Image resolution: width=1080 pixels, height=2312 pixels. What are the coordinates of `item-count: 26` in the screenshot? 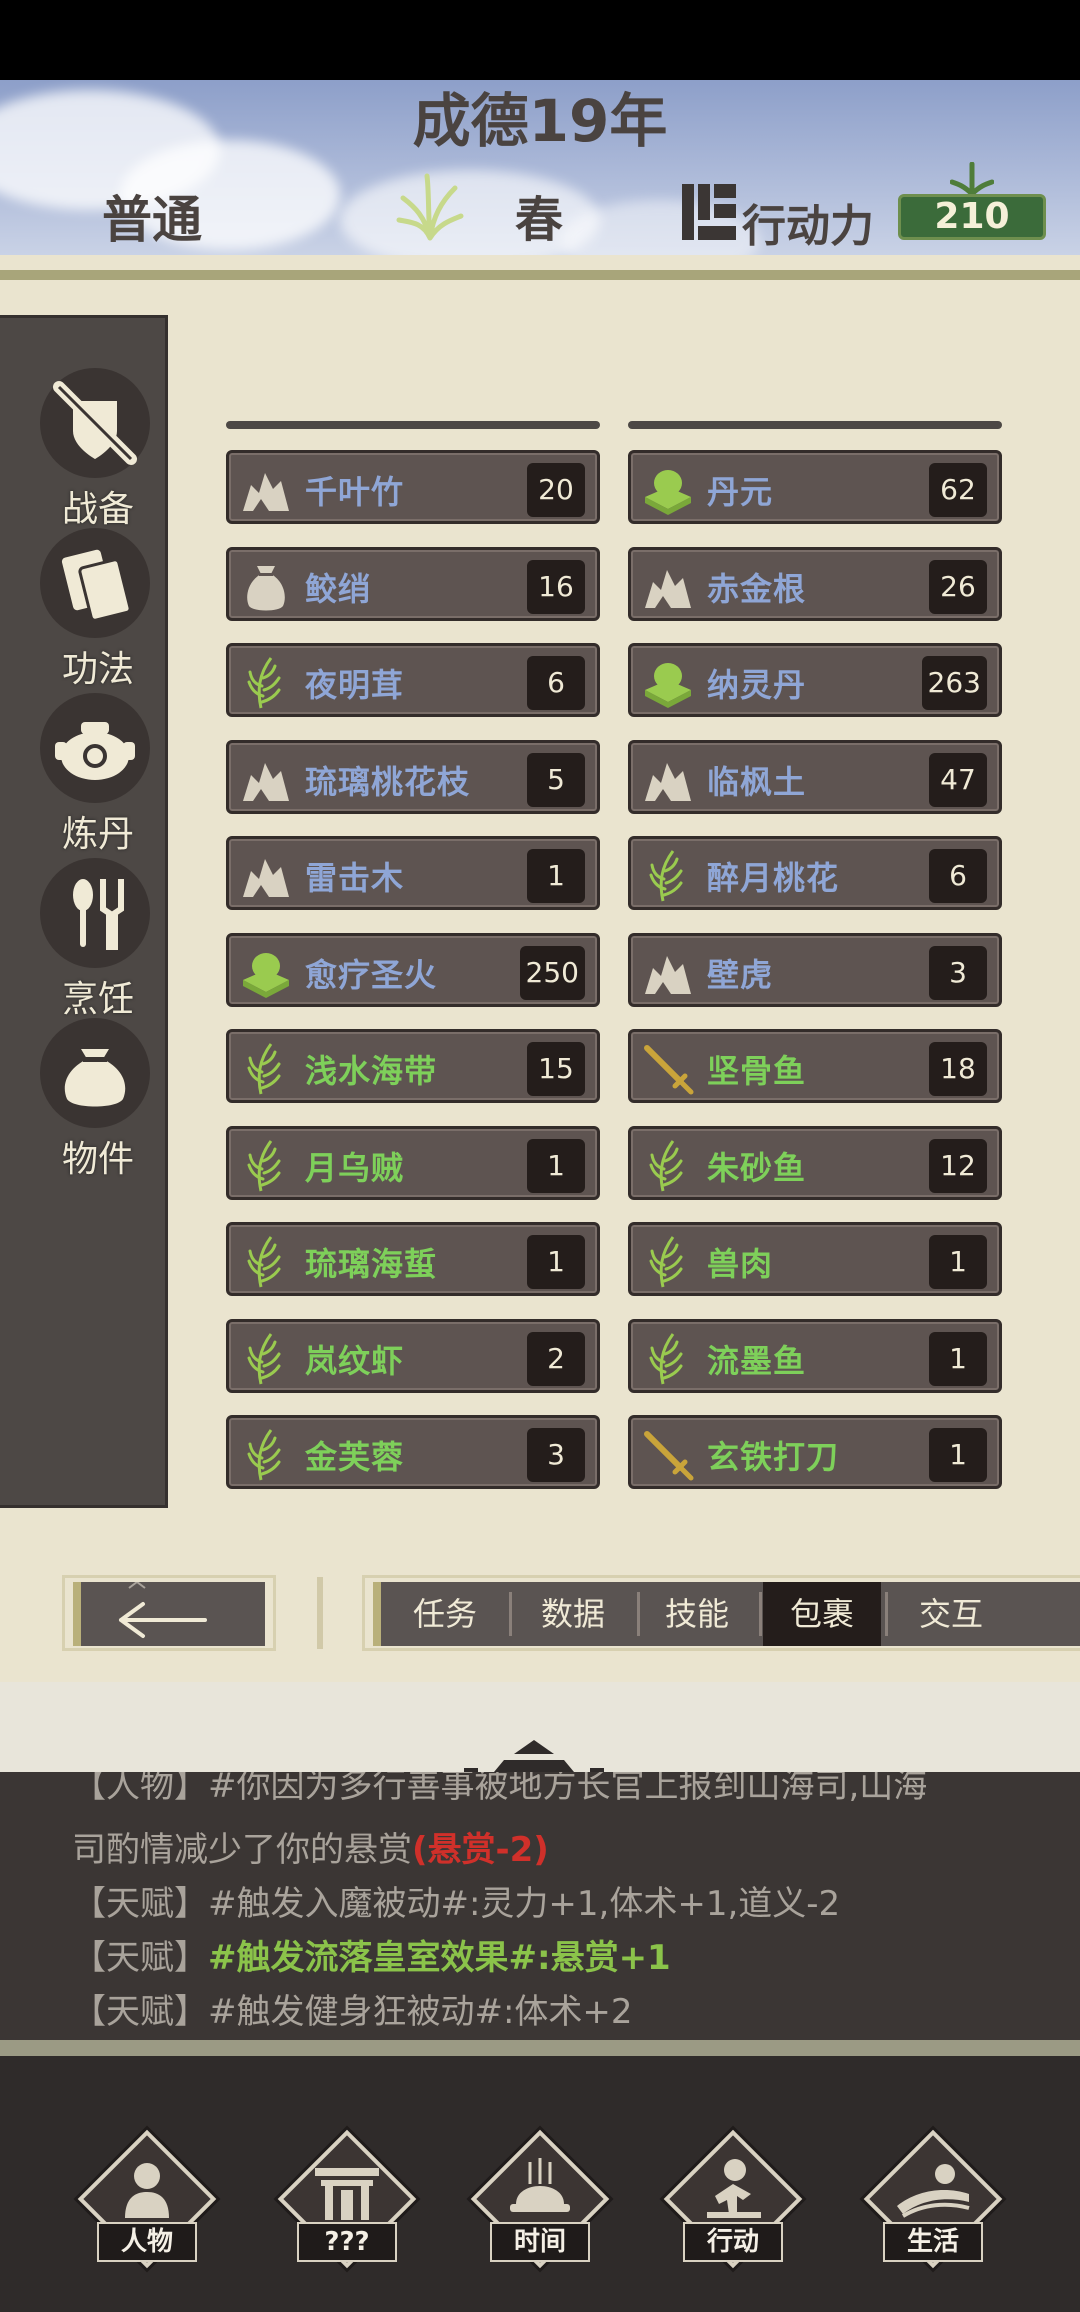 It's located at (958, 587).